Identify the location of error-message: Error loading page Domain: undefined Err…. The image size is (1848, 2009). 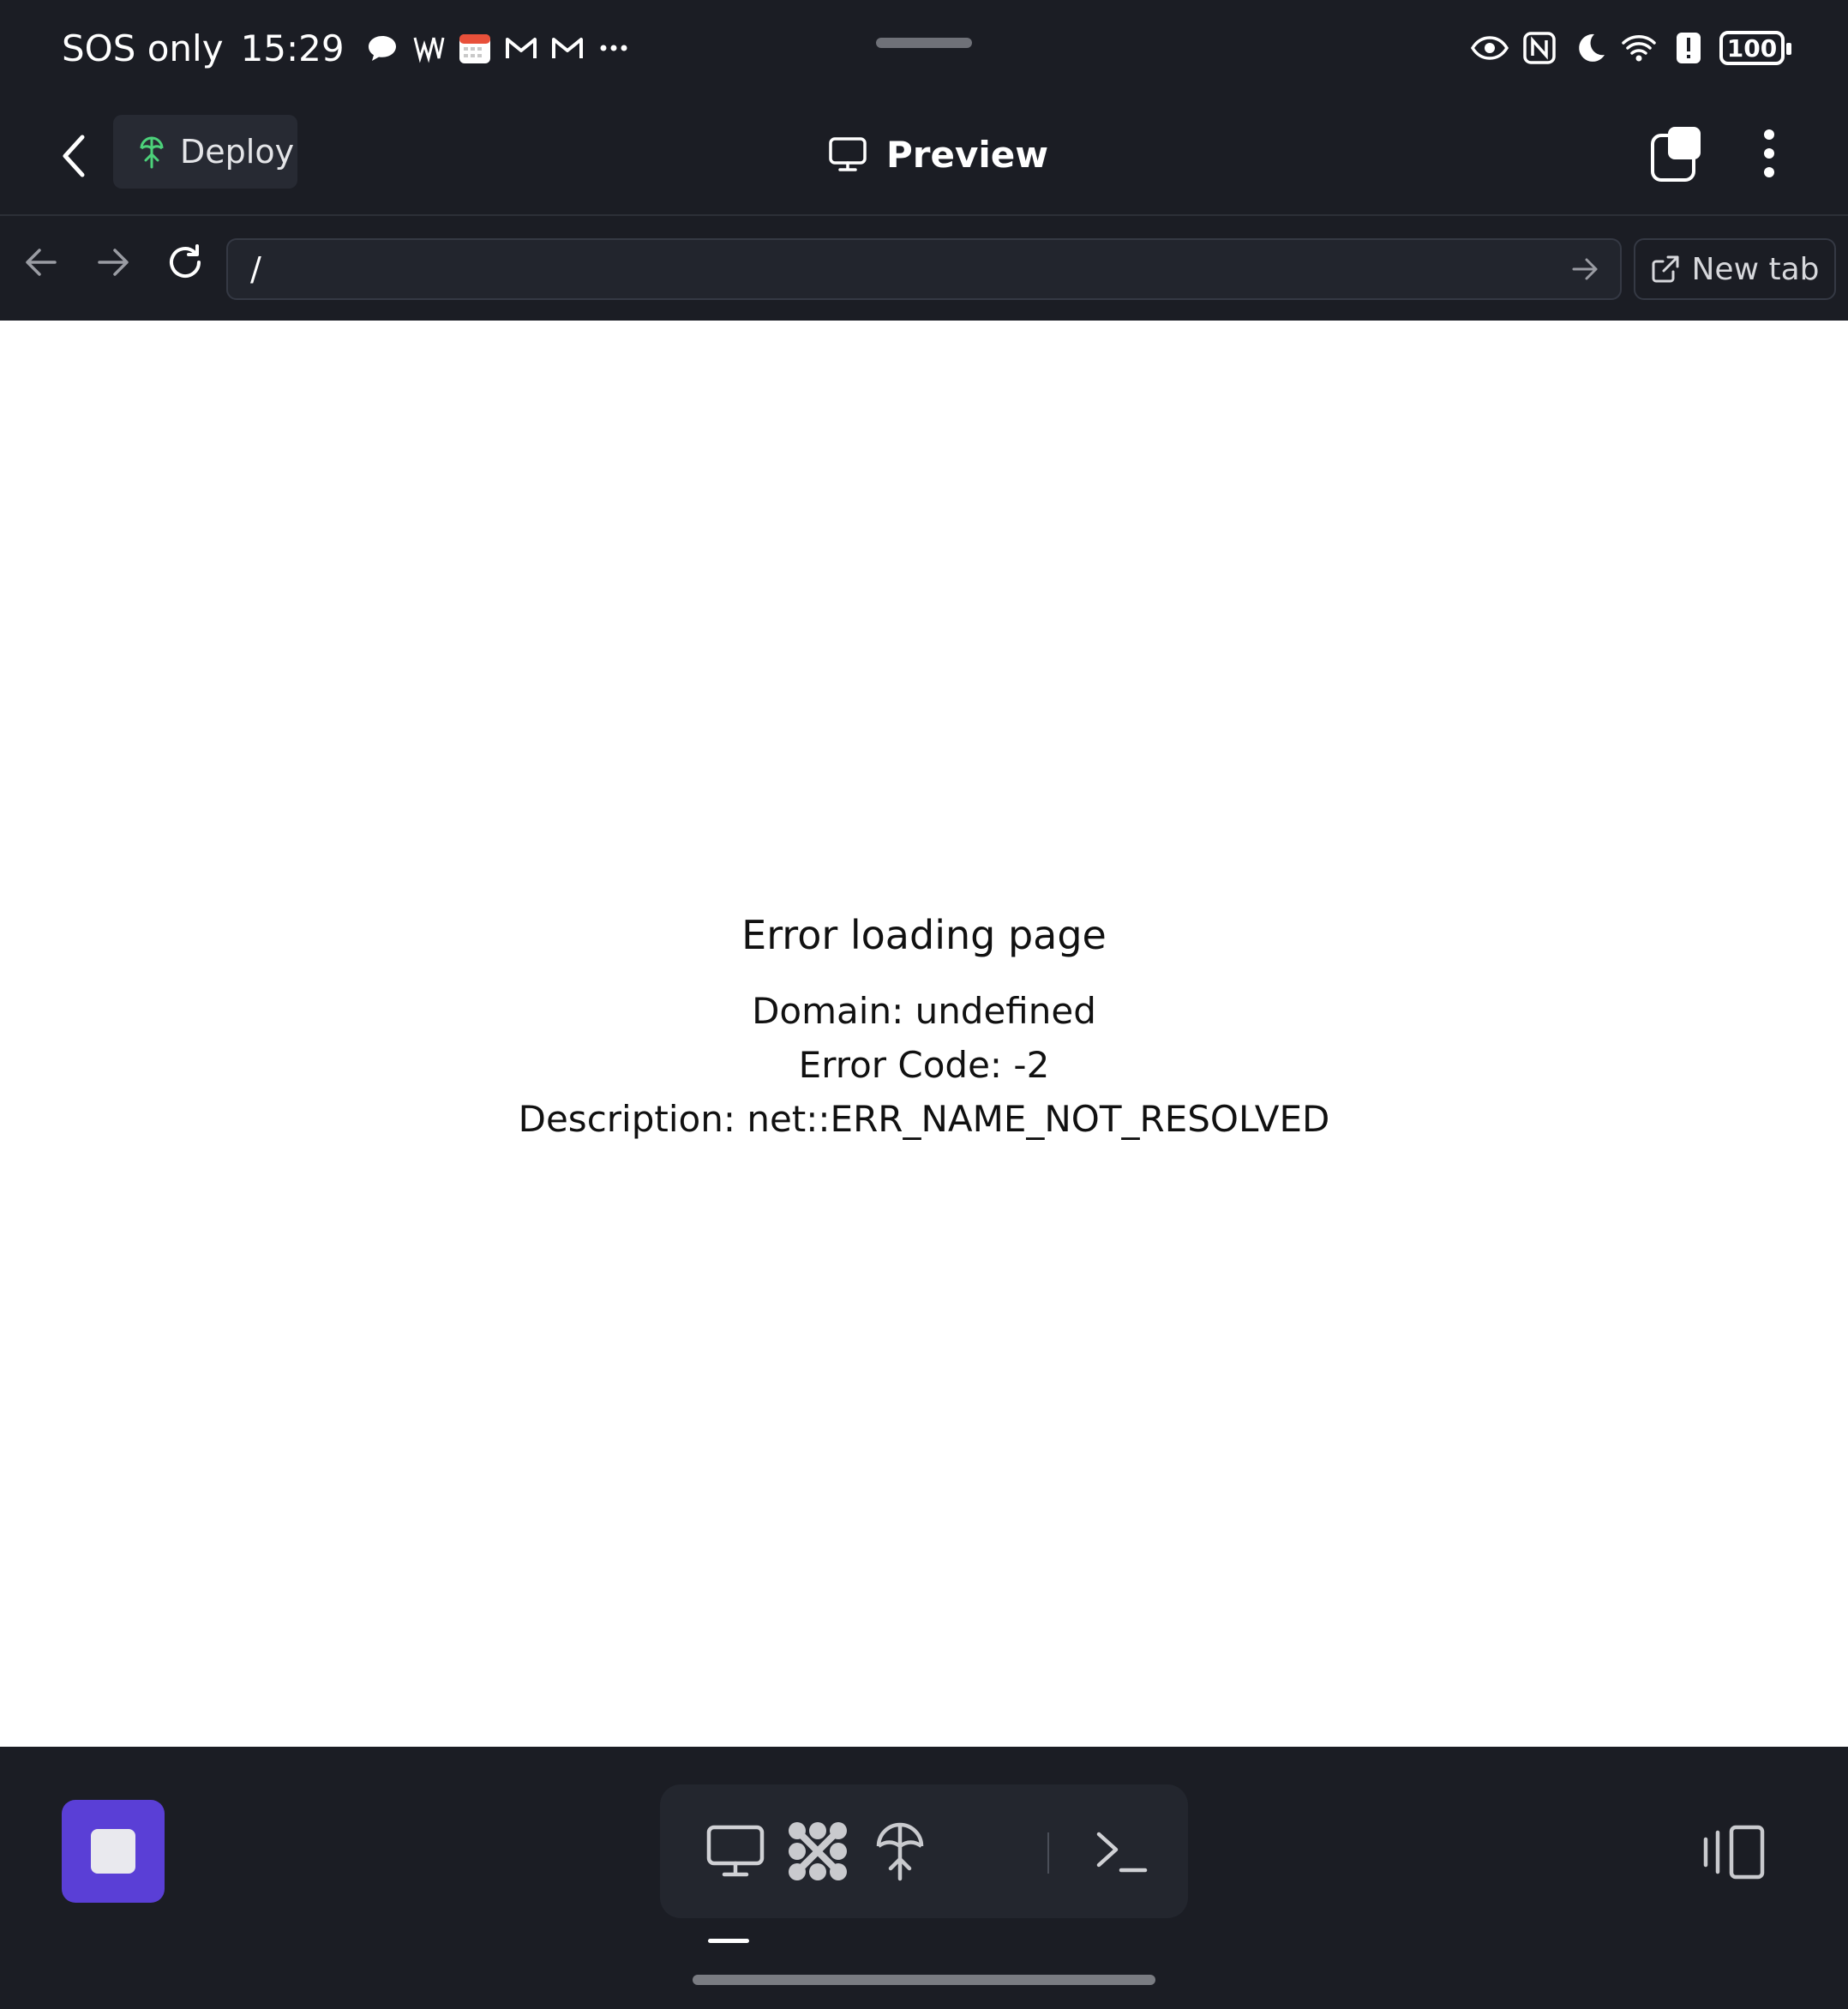
(924, 1029).